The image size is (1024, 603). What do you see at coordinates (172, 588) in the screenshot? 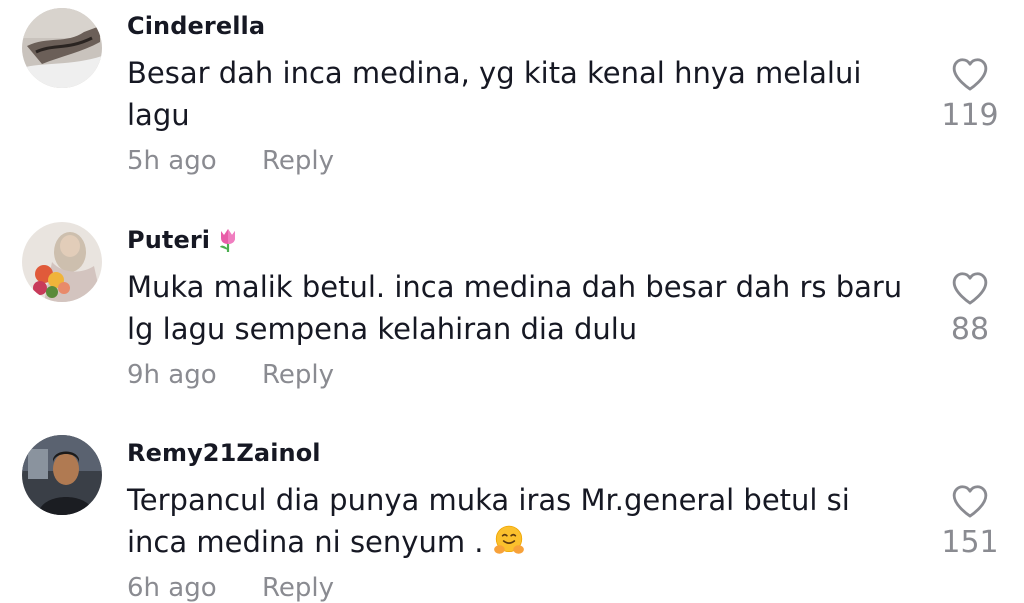
I see `comment-time: 6h ago` at bounding box center [172, 588].